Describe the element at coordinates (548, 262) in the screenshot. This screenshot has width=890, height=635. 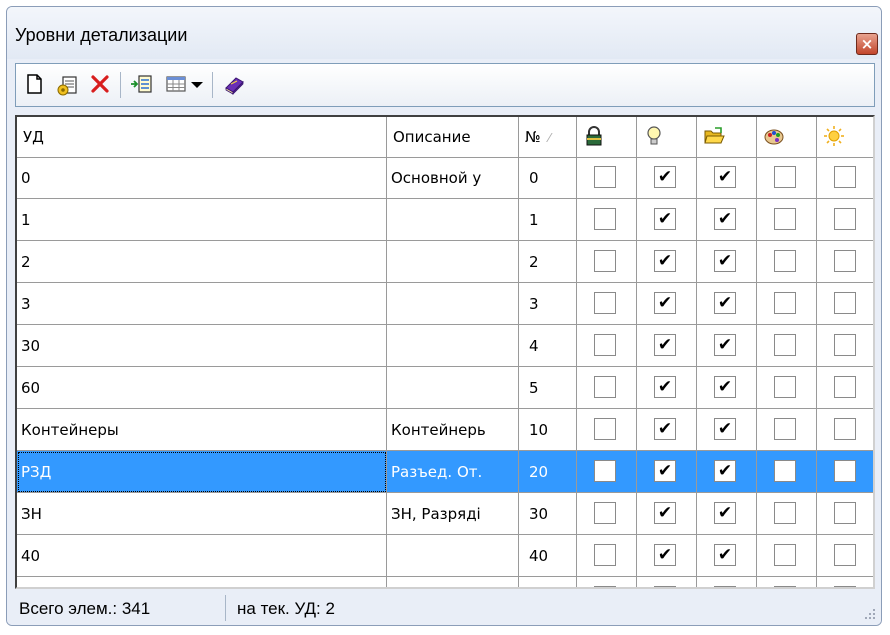
I see `cell-number: 2` at that location.